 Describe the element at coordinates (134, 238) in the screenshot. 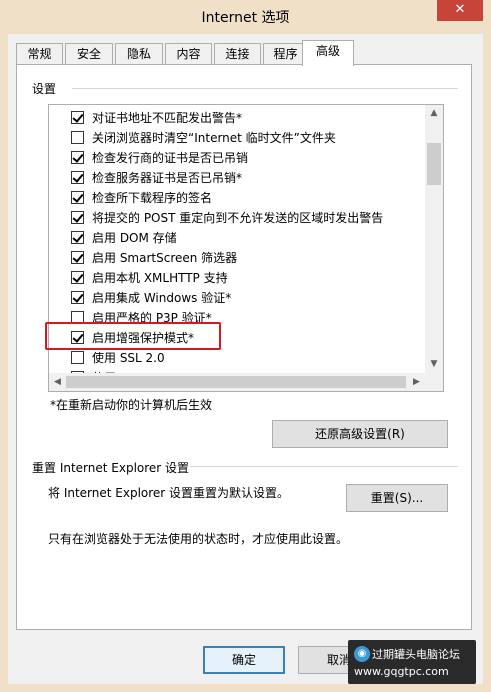

I see `list-item-label: 启用 DOM 存储` at that location.